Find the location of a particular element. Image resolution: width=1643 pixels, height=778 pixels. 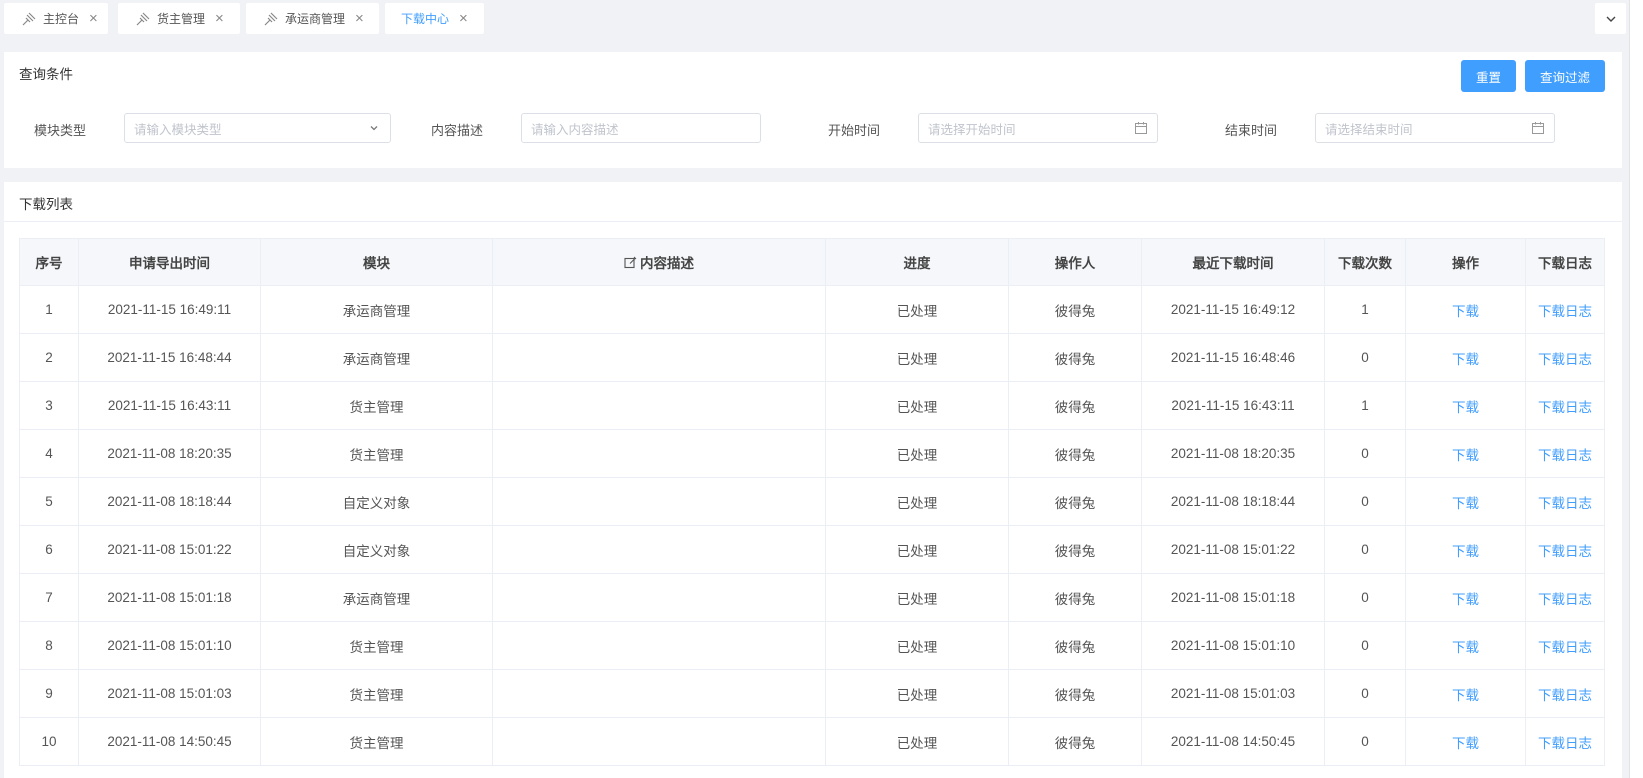

last-download-time: 2021-11-08 15:01:18 is located at coordinates (1233, 597).